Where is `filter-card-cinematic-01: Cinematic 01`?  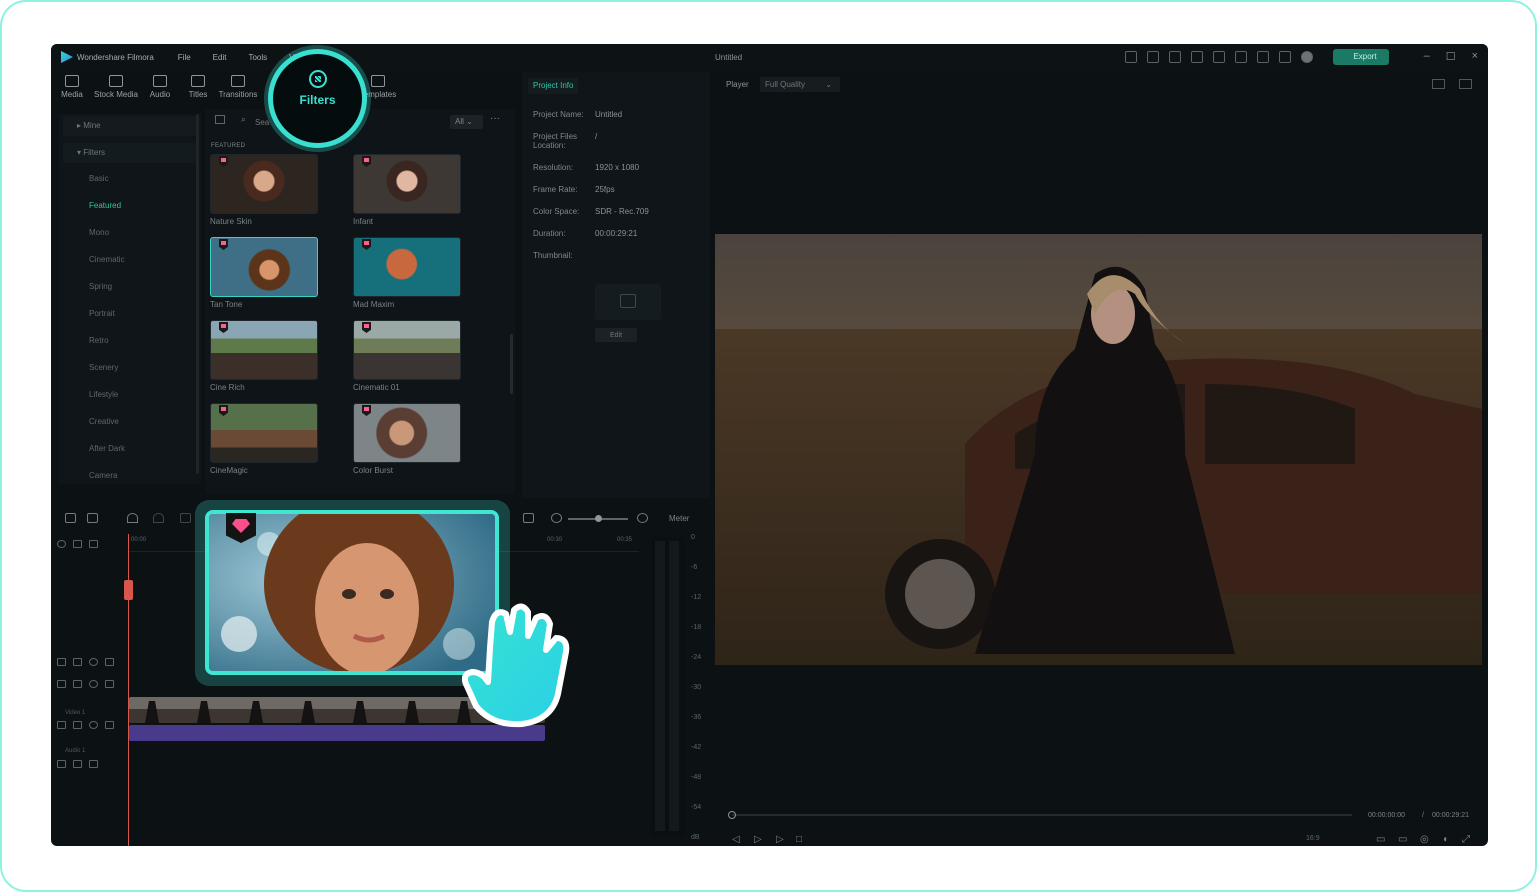 filter-card-cinematic-01: Cinematic 01 is located at coordinates (407, 356).